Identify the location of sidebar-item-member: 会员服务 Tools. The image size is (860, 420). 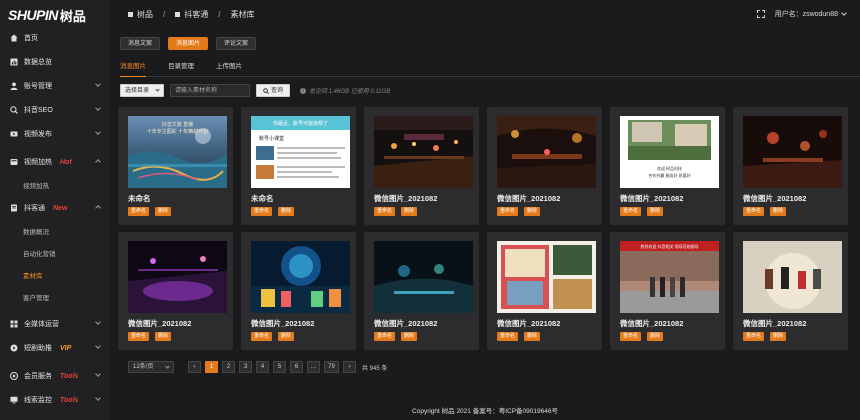
(55, 376).